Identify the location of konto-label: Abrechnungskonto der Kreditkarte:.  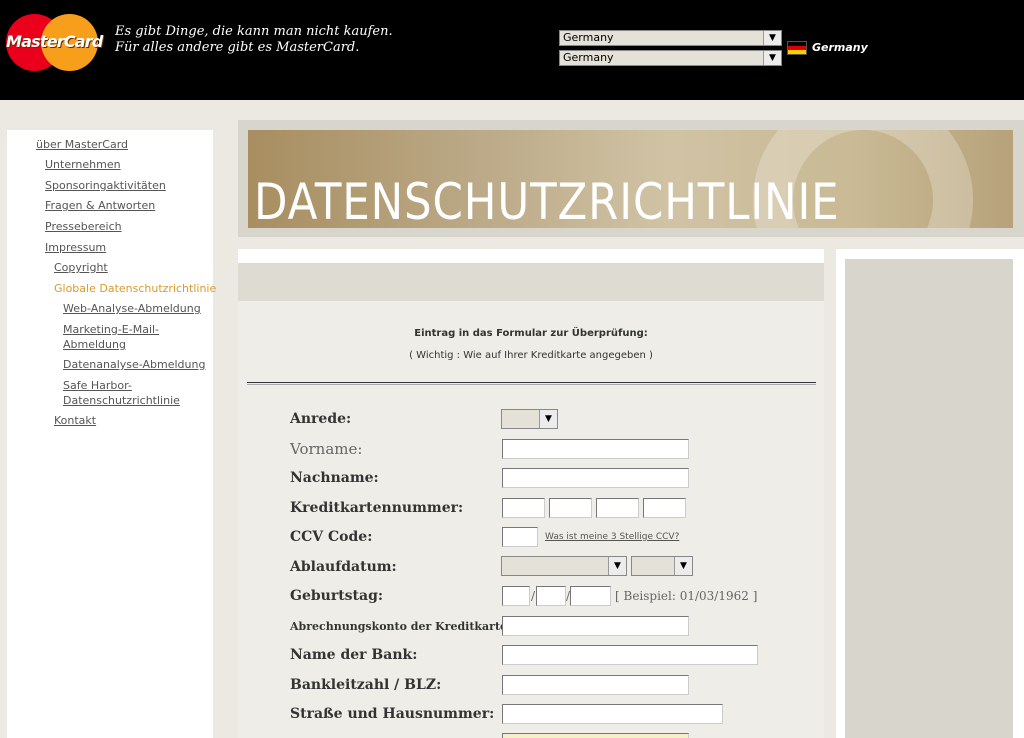
(401, 626).